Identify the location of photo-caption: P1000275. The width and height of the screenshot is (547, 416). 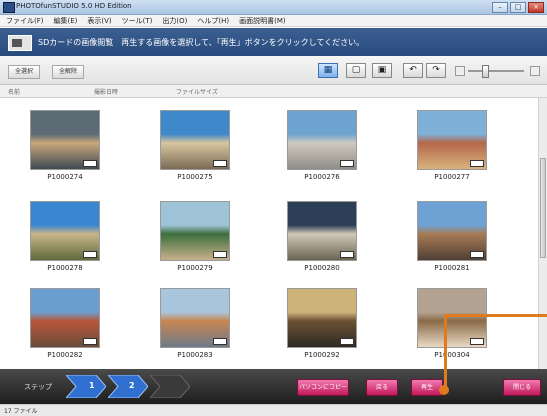
(195, 177).